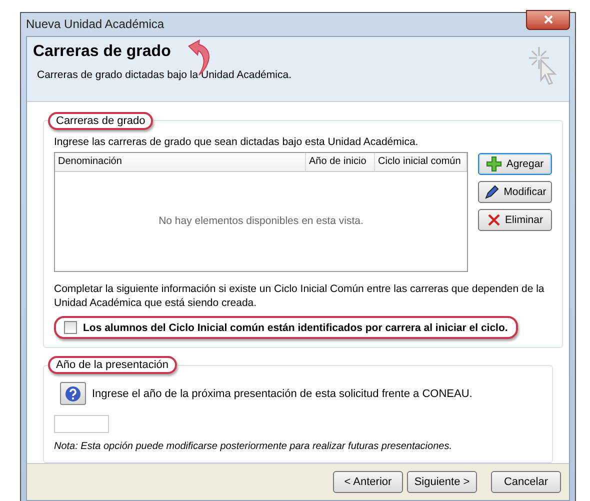 This screenshot has width=590, height=501. I want to click on footer-button: < Anterior, so click(368, 482).